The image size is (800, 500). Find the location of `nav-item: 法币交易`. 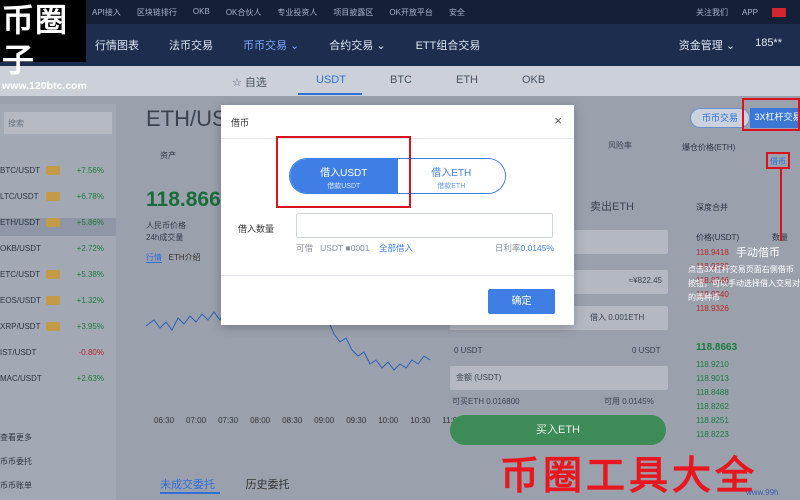

nav-item: 法币交易 is located at coordinates (191, 45).